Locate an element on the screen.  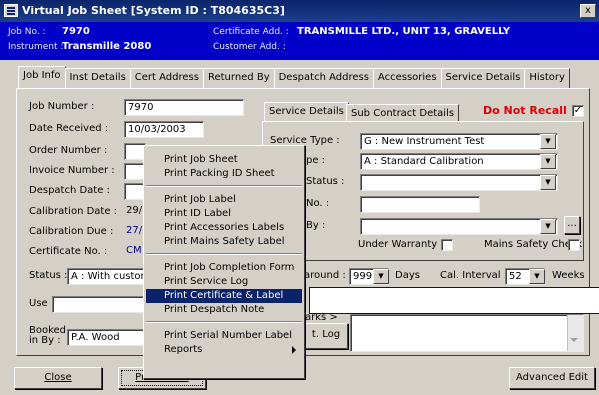
booked-in-label: Booked in By : is located at coordinates (47, 336).